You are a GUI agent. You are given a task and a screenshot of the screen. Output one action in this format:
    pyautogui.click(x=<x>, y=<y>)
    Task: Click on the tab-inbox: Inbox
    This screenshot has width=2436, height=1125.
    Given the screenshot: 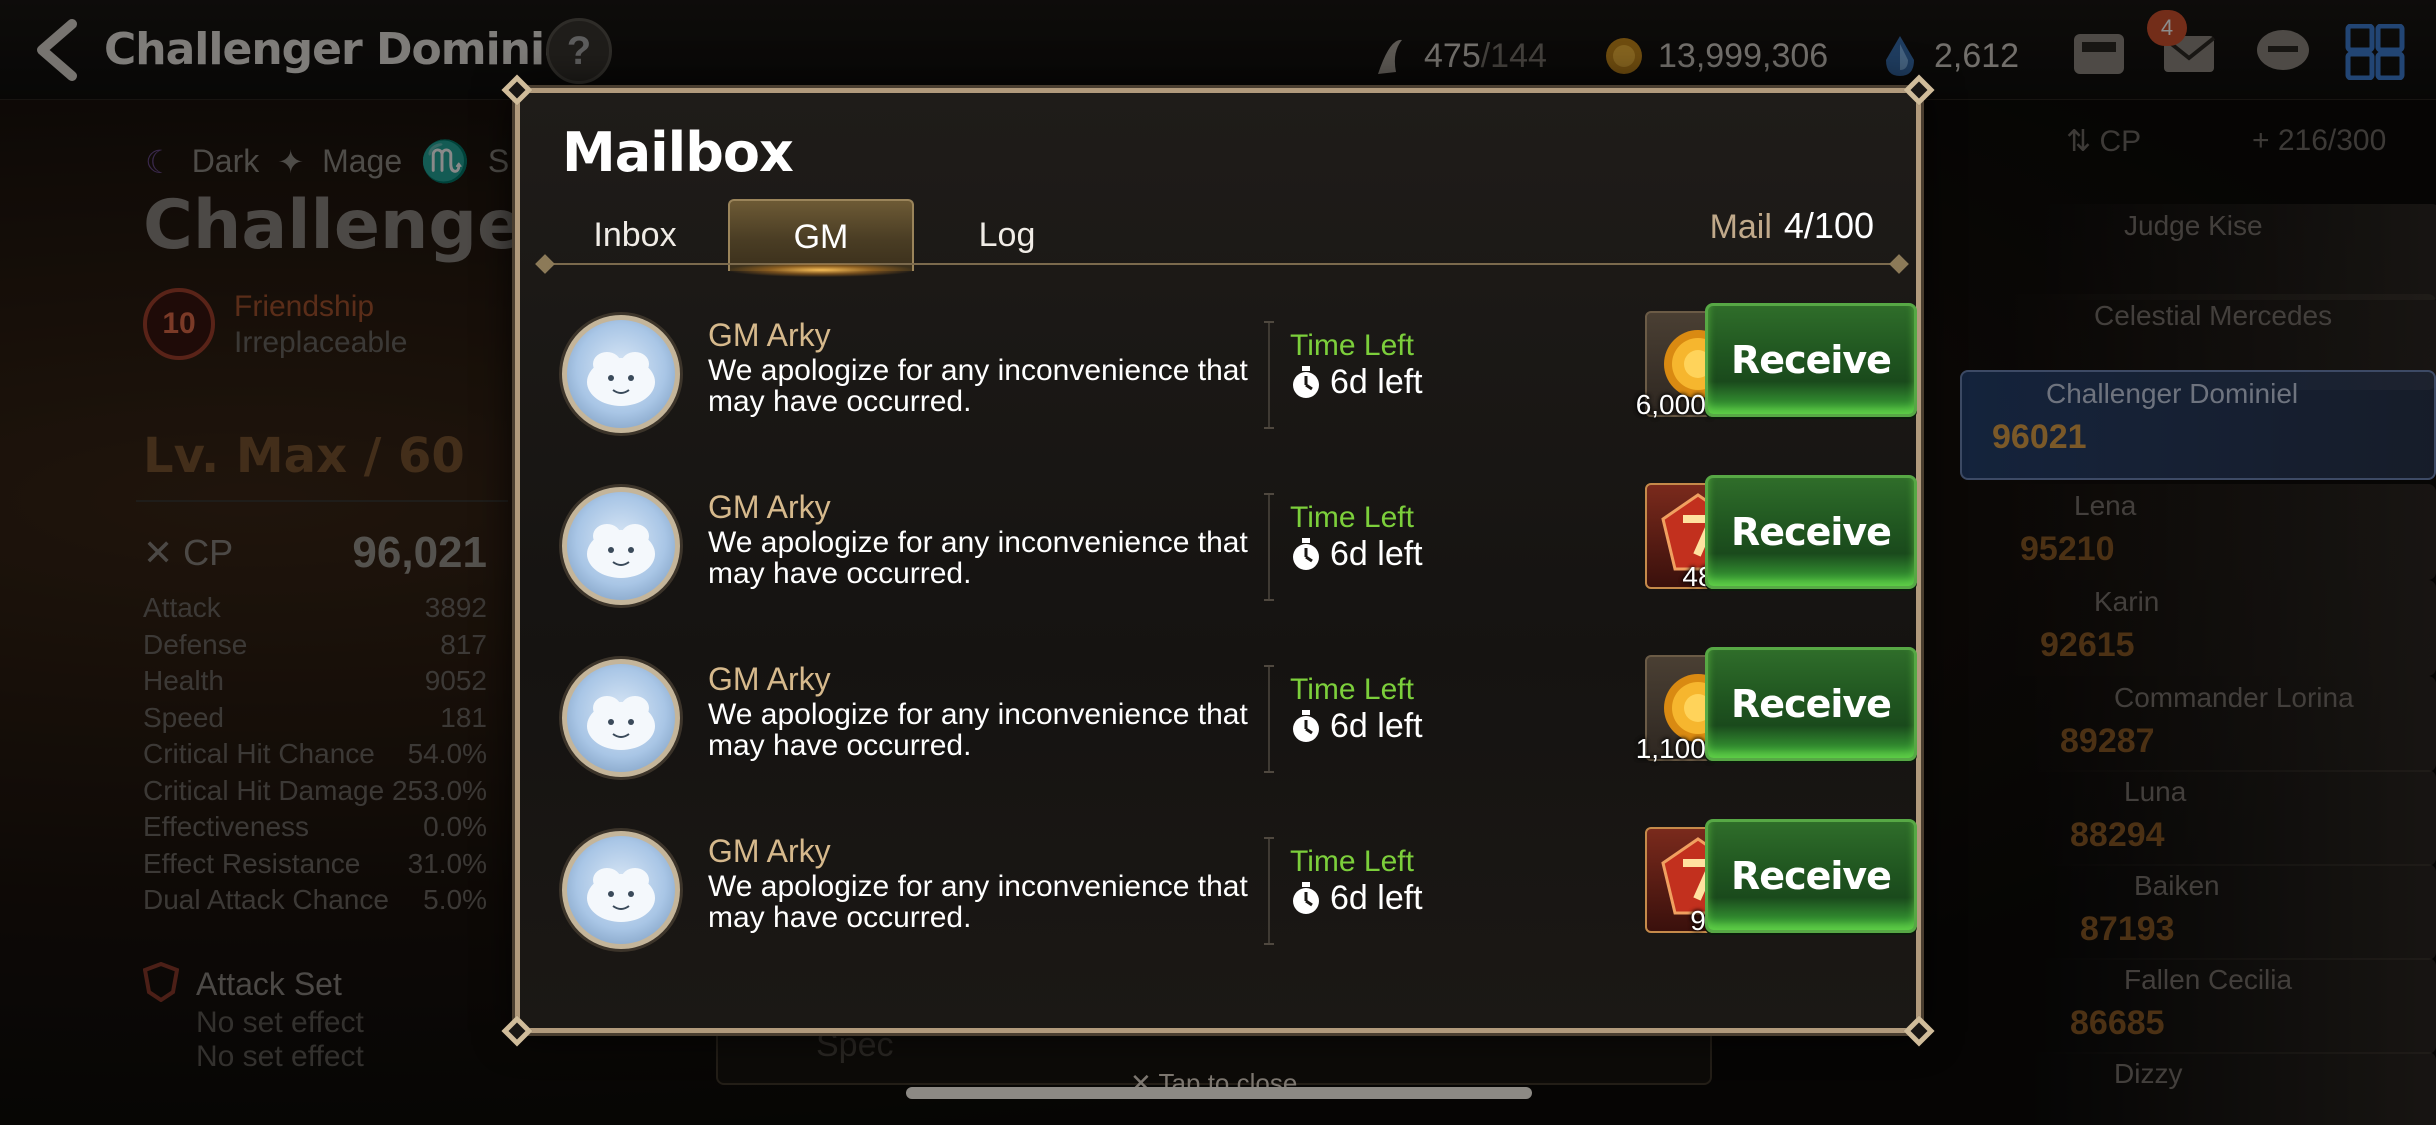 What is the action you would take?
    pyautogui.click(x=635, y=235)
    